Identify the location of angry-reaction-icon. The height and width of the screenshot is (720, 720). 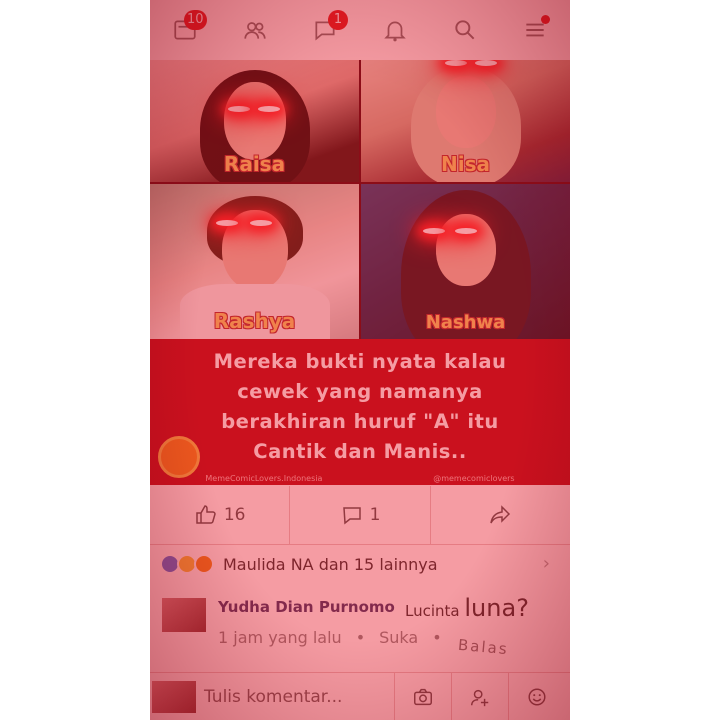
(204, 564).